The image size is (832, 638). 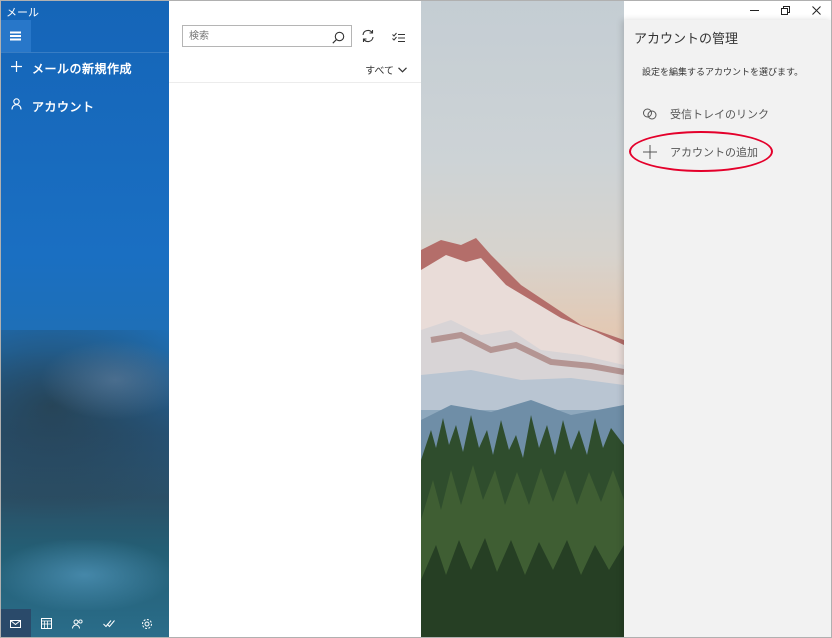 I want to click on filter-label: すべて, so click(x=379, y=71).